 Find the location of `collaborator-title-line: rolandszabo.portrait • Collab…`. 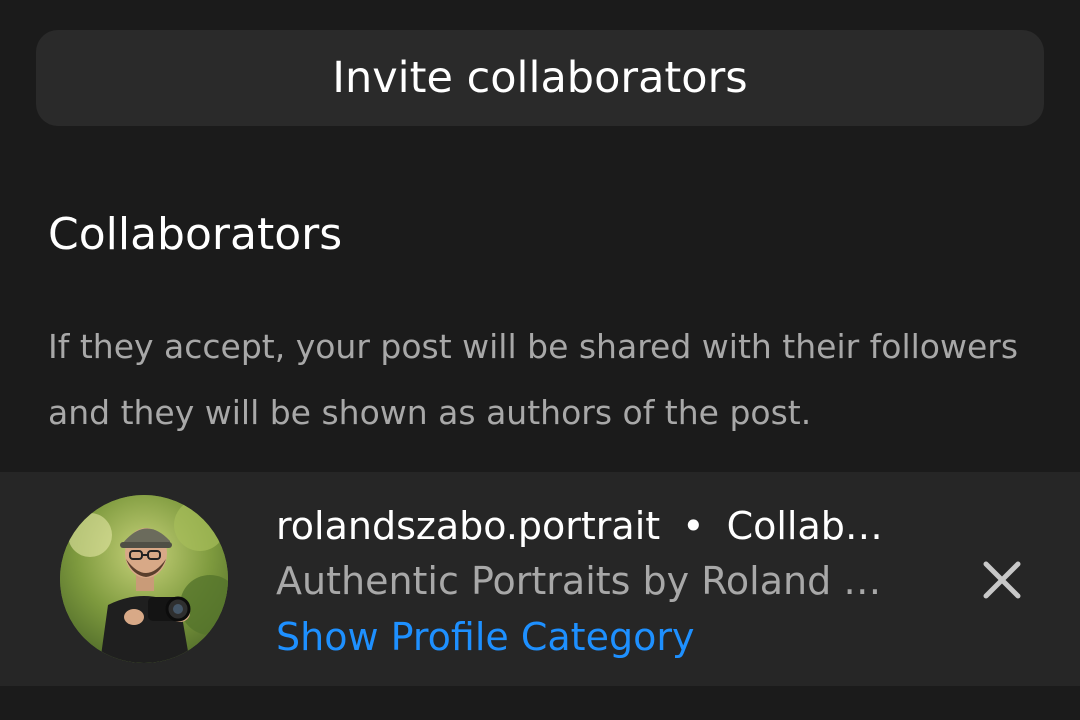

collaborator-title-line: rolandszabo.portrait • Collab… is located at coordinates (596, 526).